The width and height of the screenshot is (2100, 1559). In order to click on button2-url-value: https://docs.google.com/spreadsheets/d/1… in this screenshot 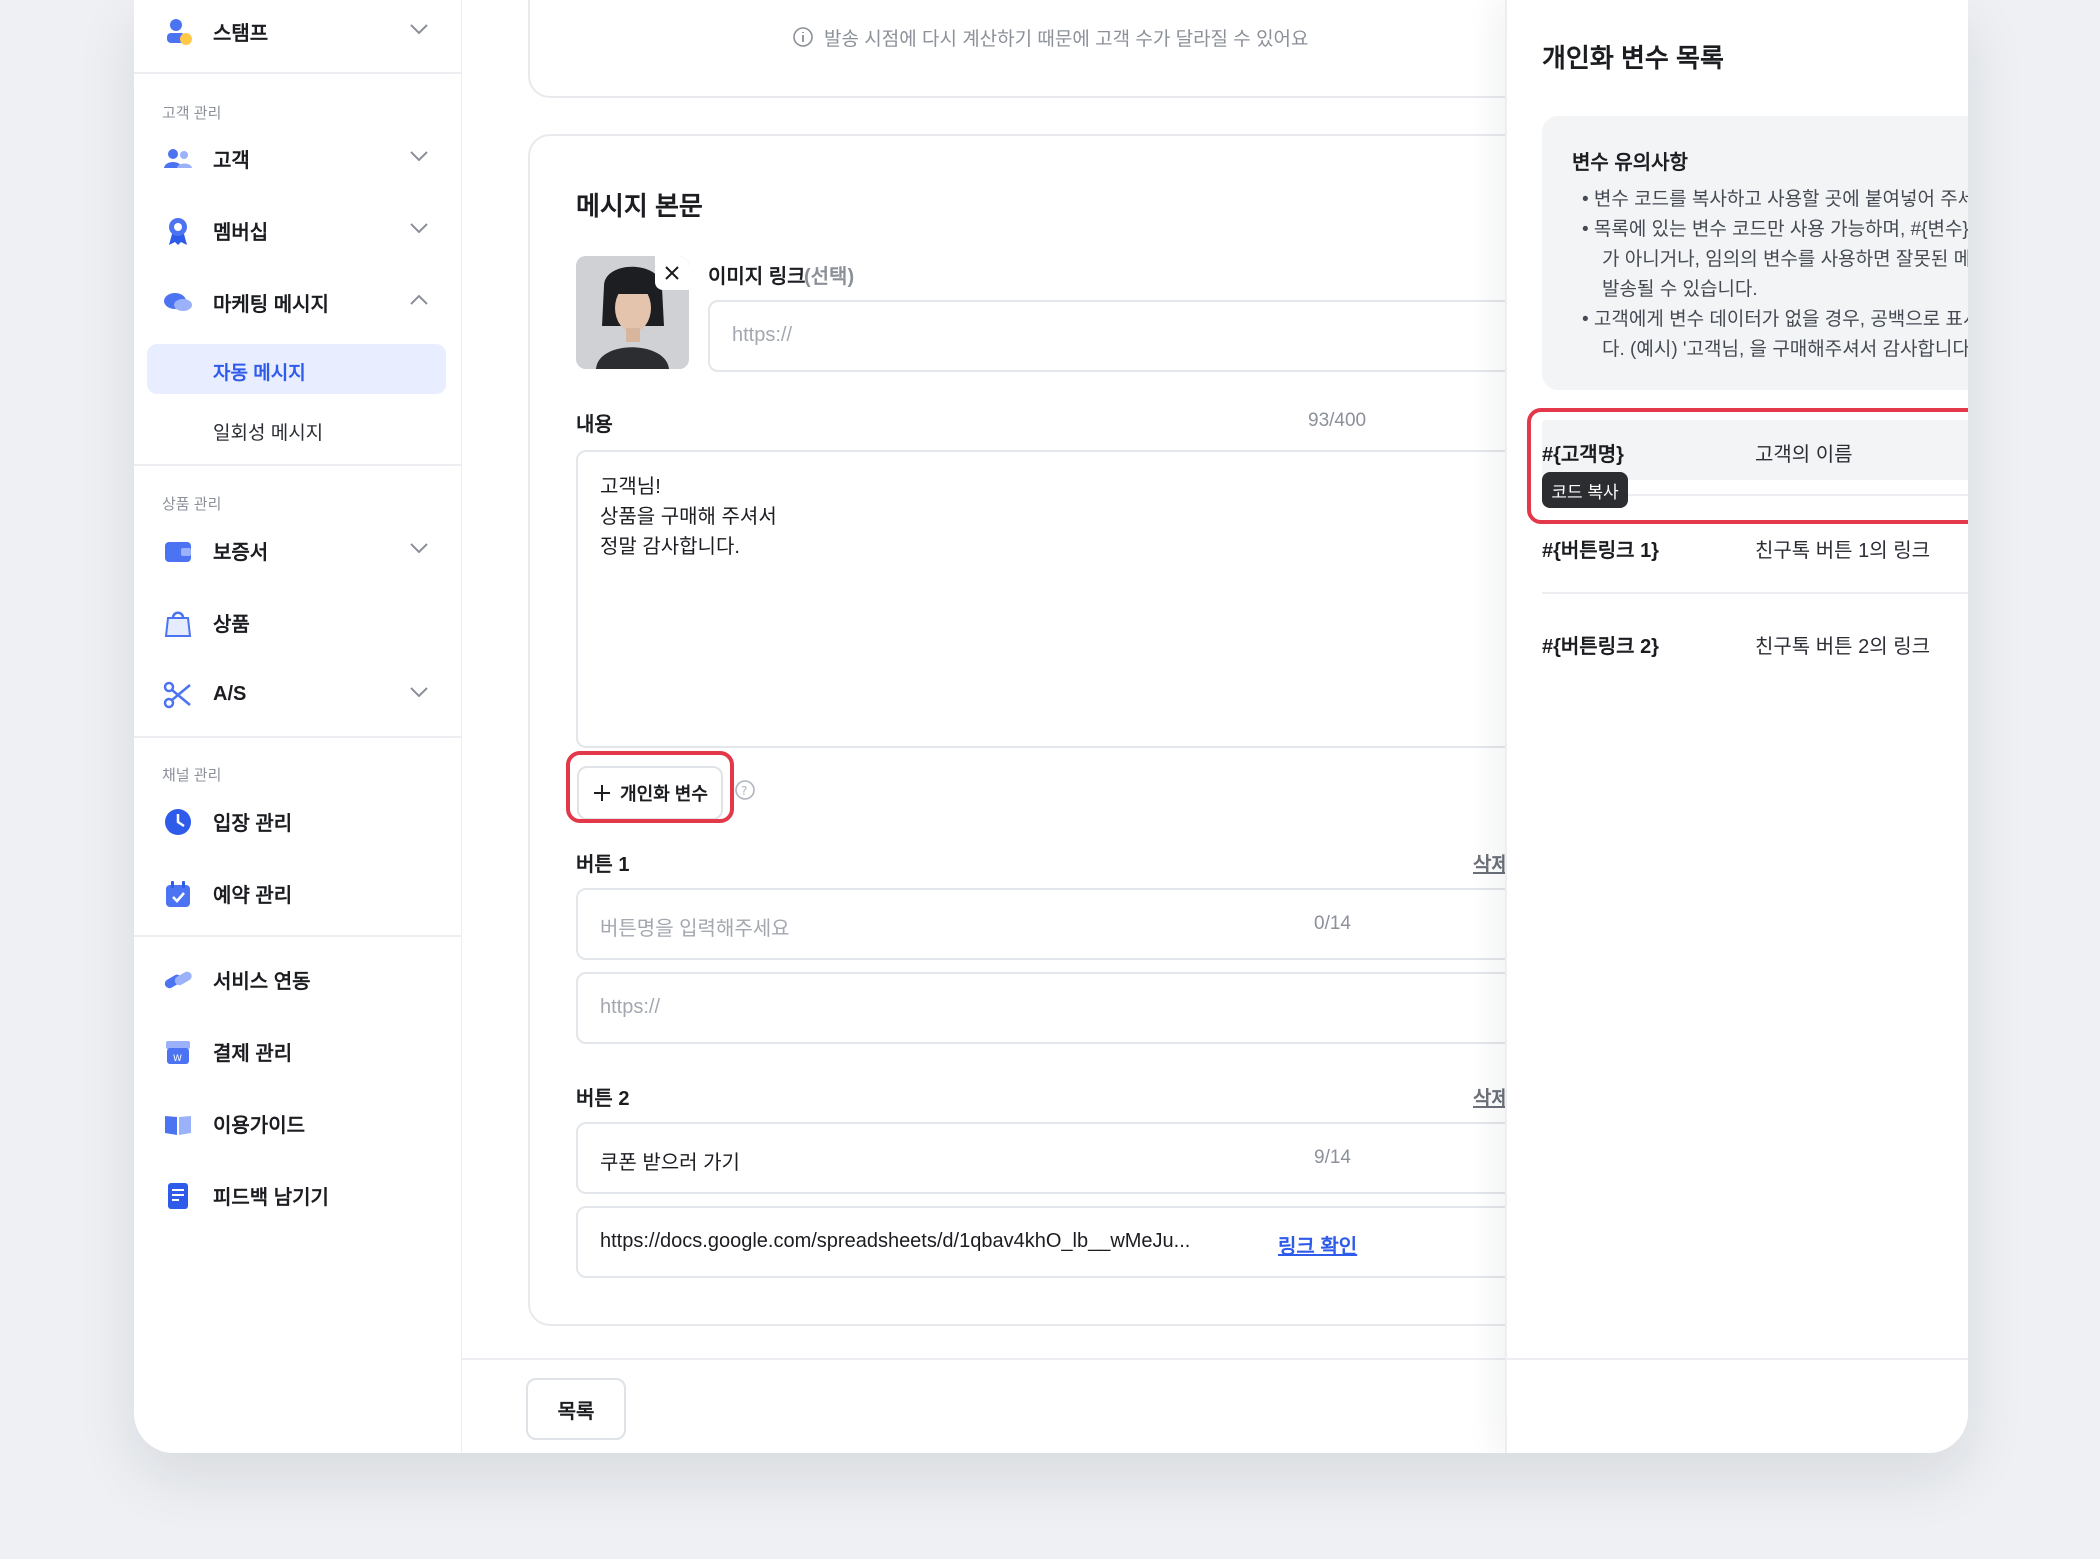, I will do `click(895, 1241)`.